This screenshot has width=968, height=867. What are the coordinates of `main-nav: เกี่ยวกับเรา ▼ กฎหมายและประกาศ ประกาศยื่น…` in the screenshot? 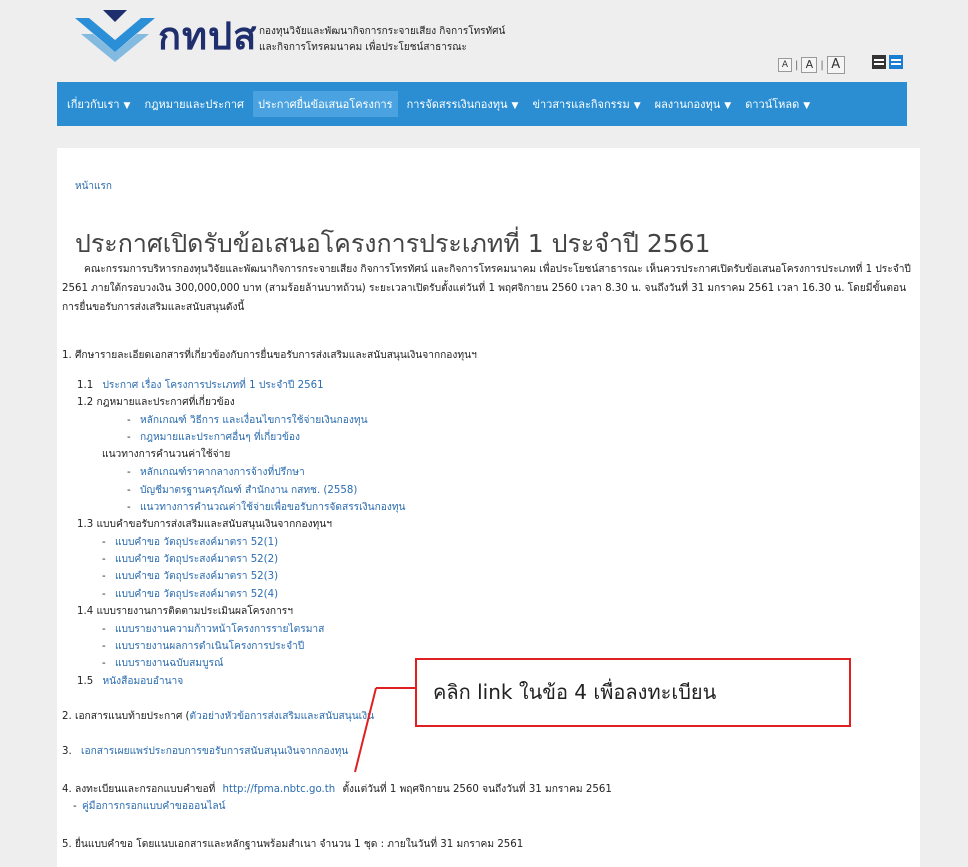 It's located at (482, 104).